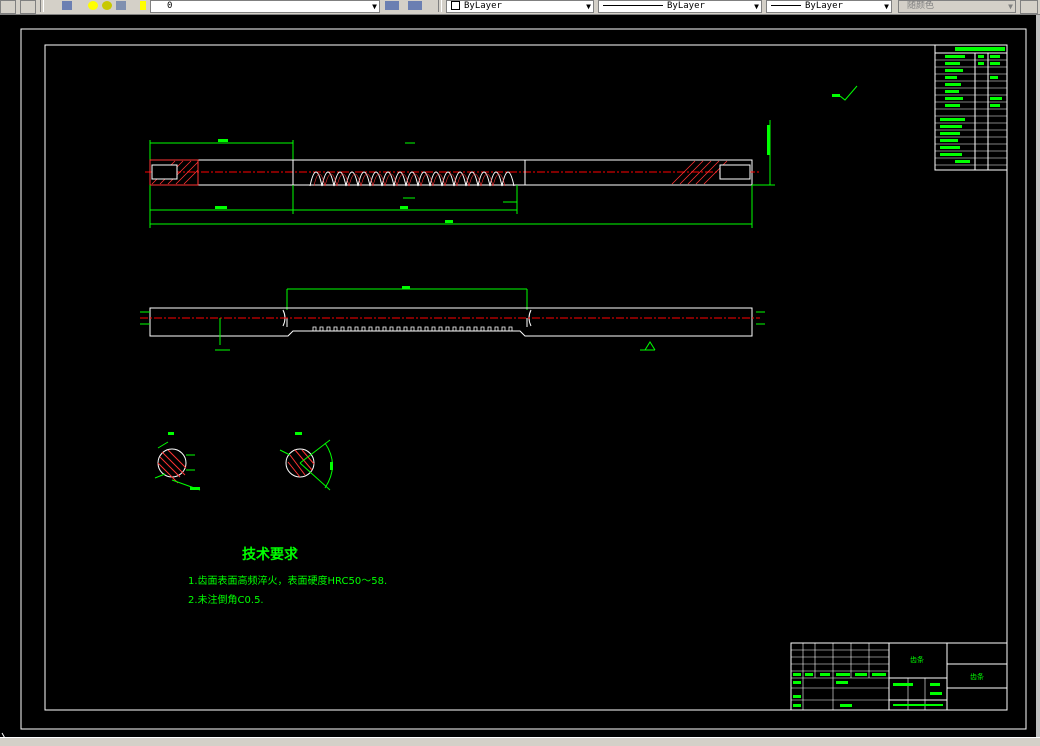 This screenshot has width=1040, height=746. What do you see at coordinates (735, 172) in the screenshot?
I see `right-bore` at bounding box center [735, 172].